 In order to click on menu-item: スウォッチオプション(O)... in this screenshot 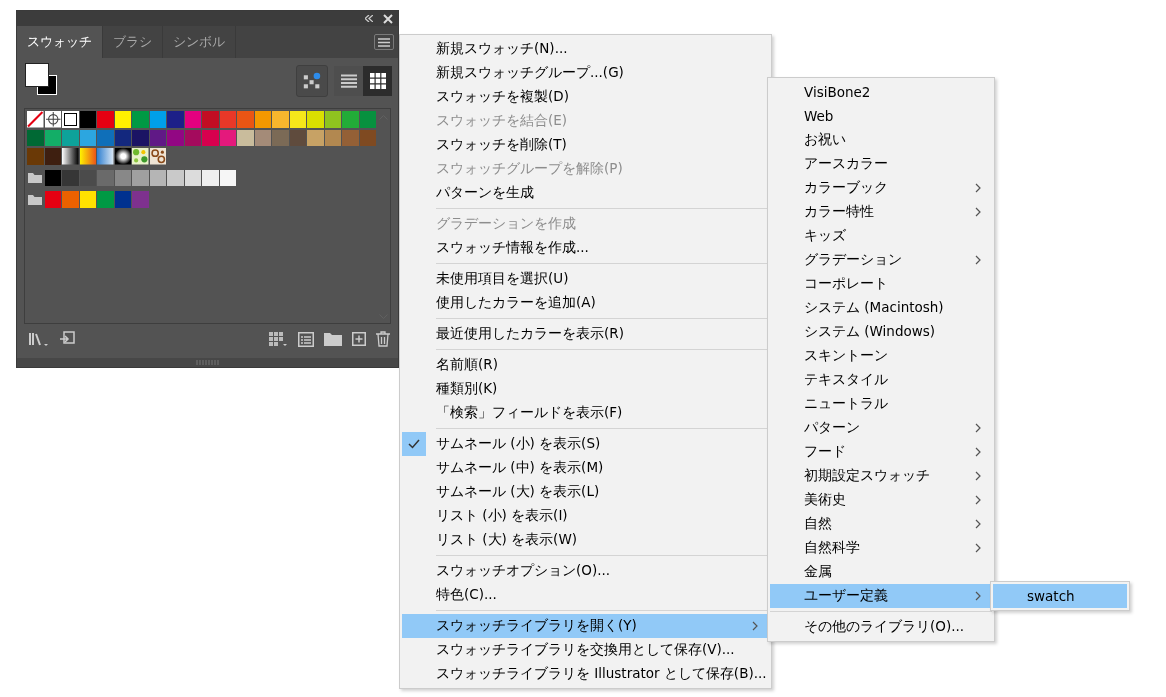, I will do `click(585, 571)`.